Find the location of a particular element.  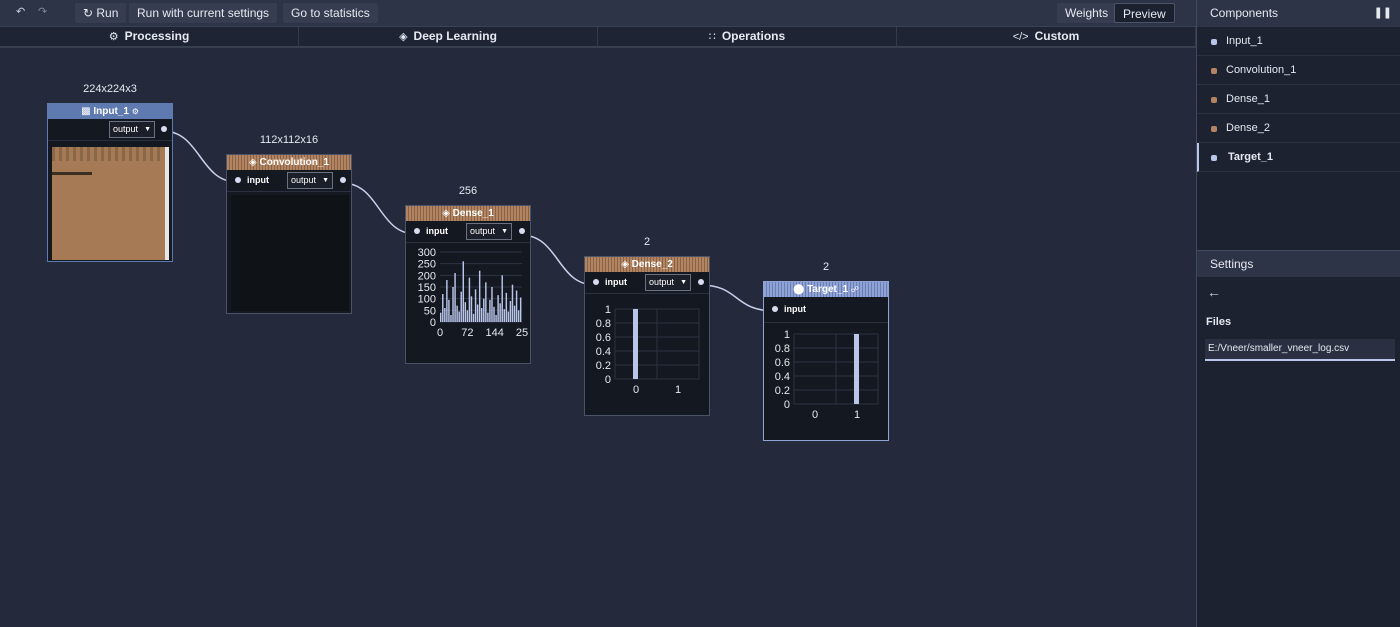

preview-button: Preview is located at coordinates (1144, 13).